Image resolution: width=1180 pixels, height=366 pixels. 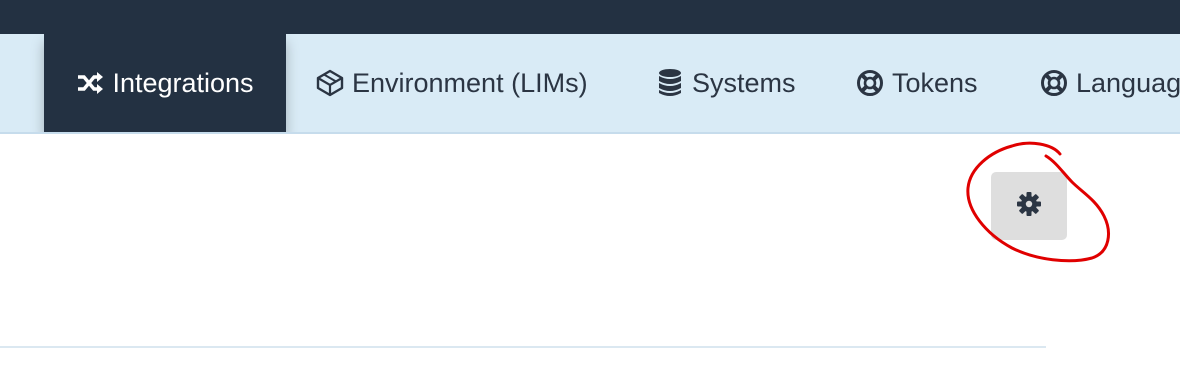 I want to click on tab-label: Environment (LIMs), so click(x=470, y=82).